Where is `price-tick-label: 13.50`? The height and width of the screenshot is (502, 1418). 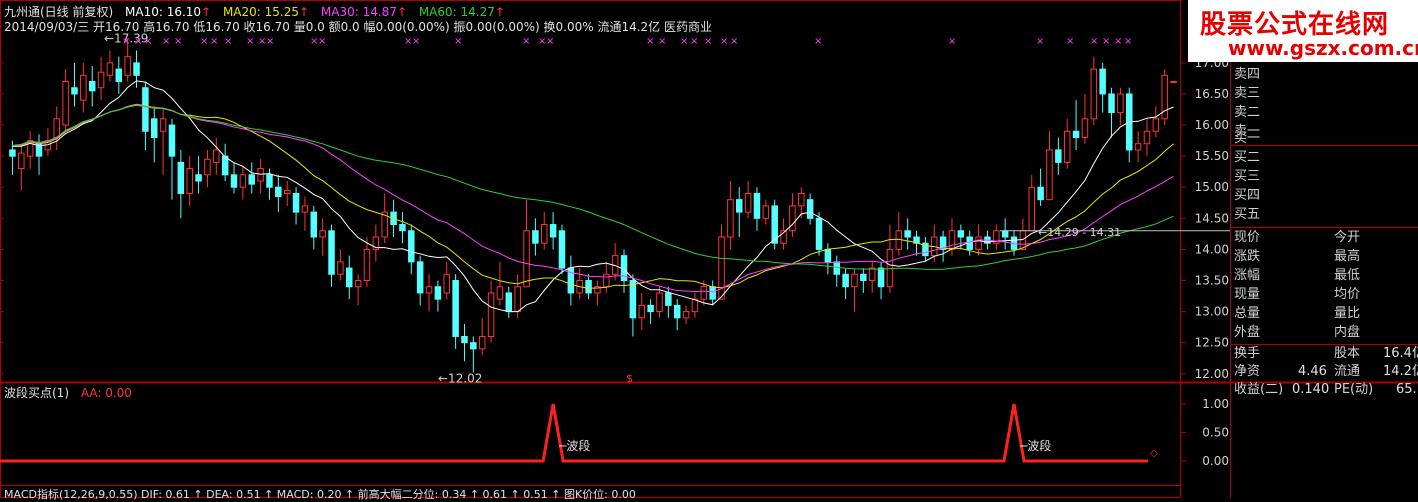 price-tick-label: 13.50 is located at coordinates (1212, 281).